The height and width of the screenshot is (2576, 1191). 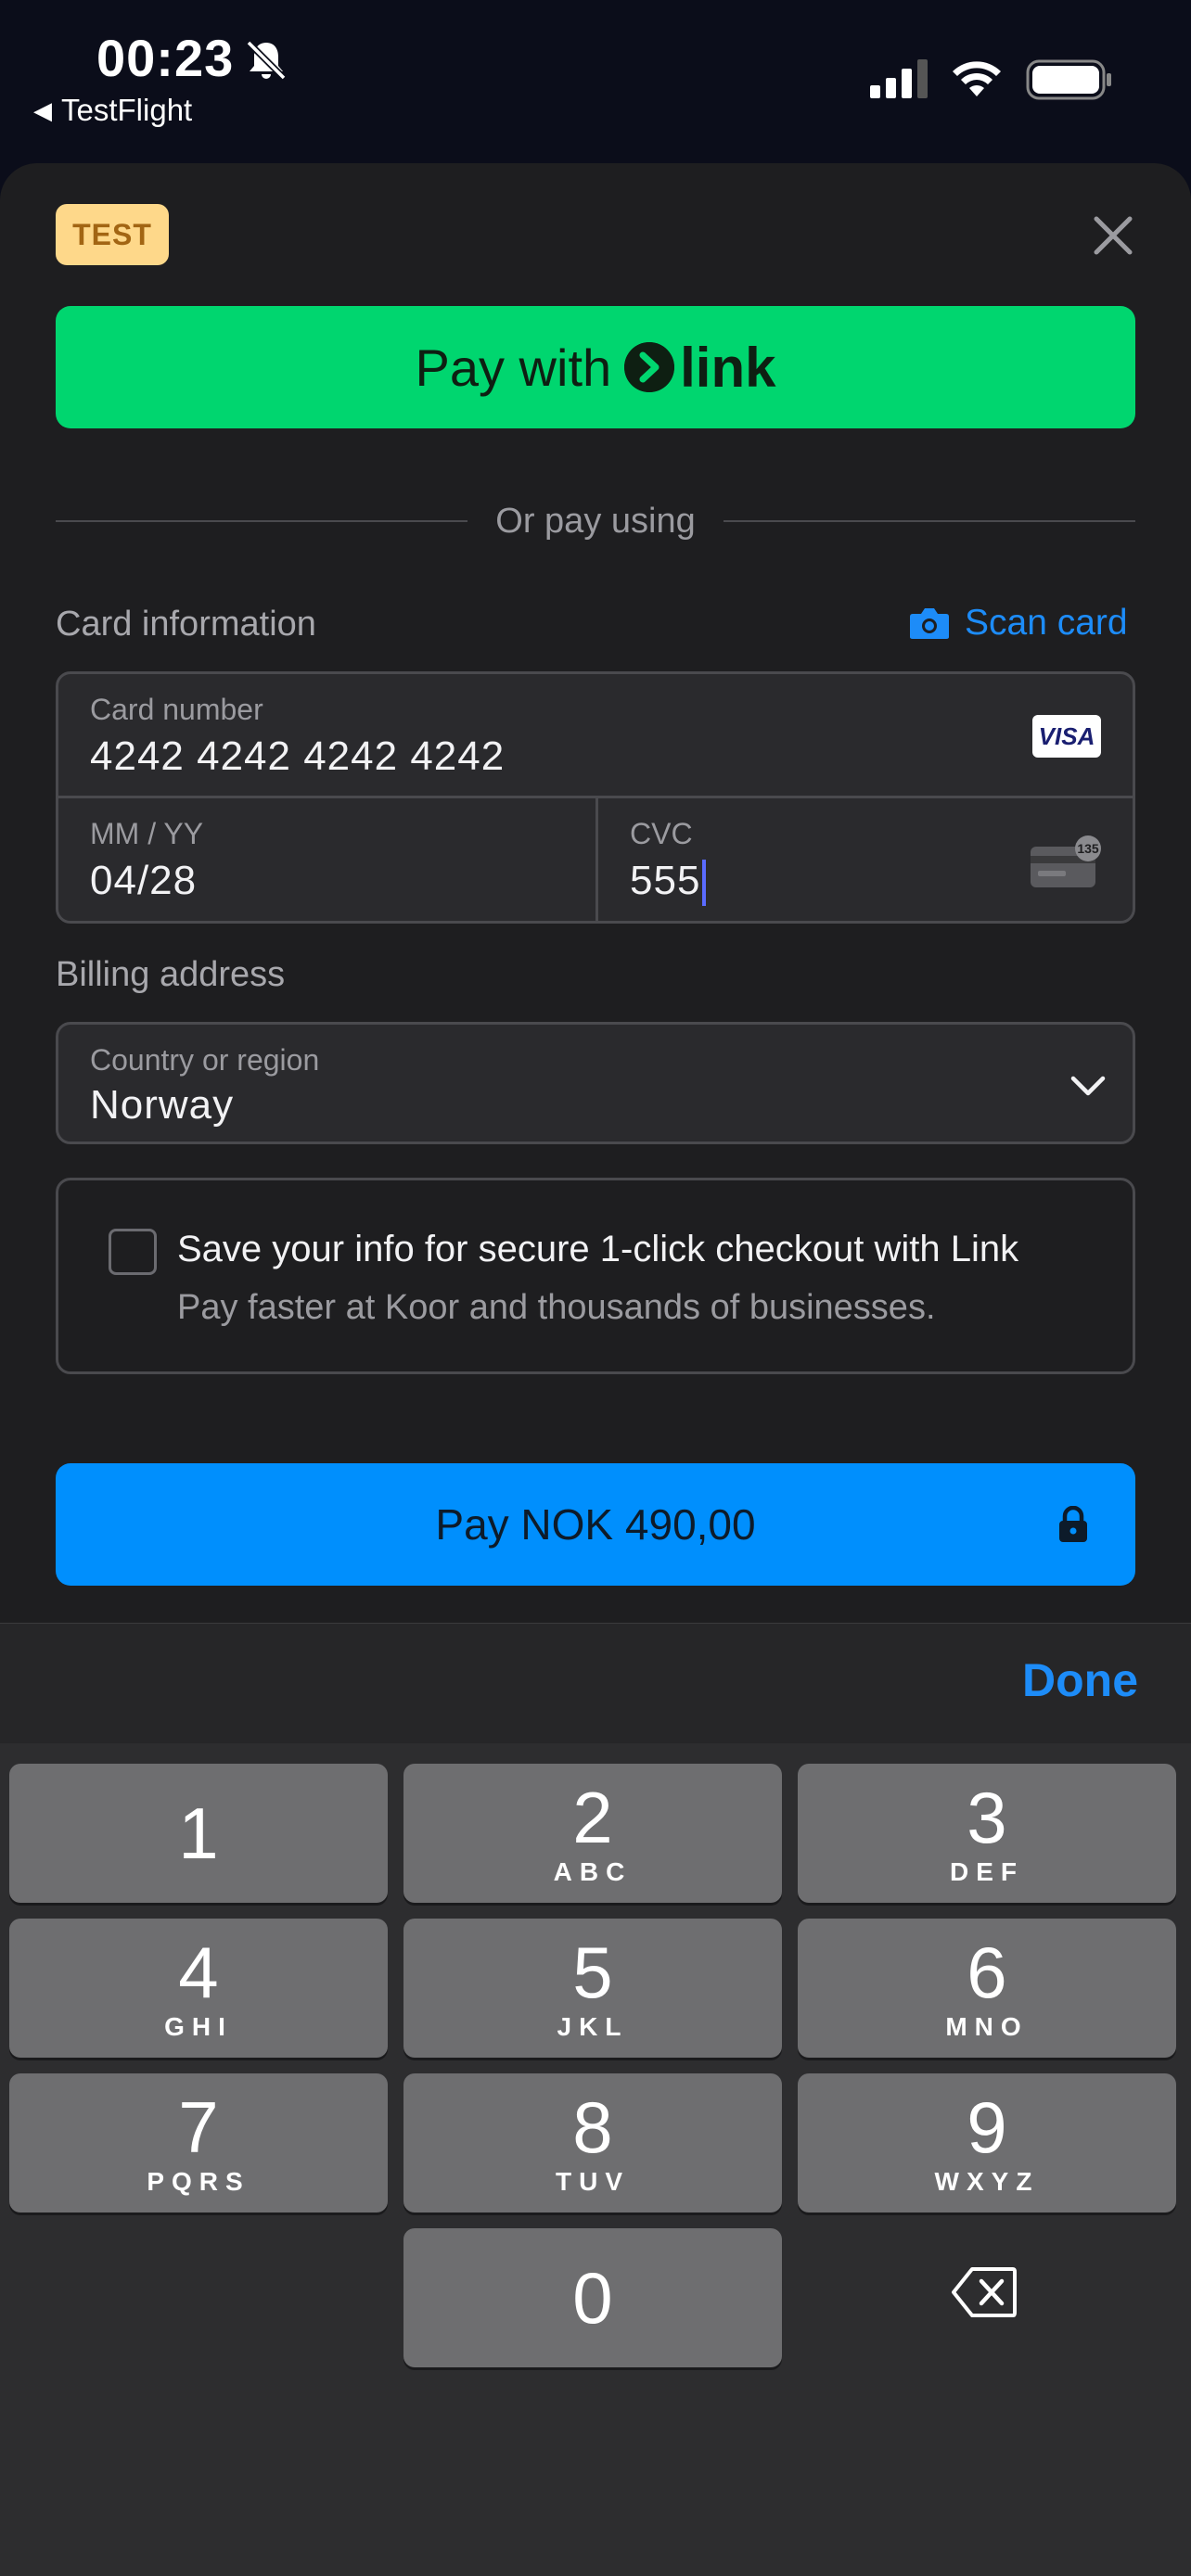 I want to click on test-mode-badge: TEST, so click(x=112, y=234).